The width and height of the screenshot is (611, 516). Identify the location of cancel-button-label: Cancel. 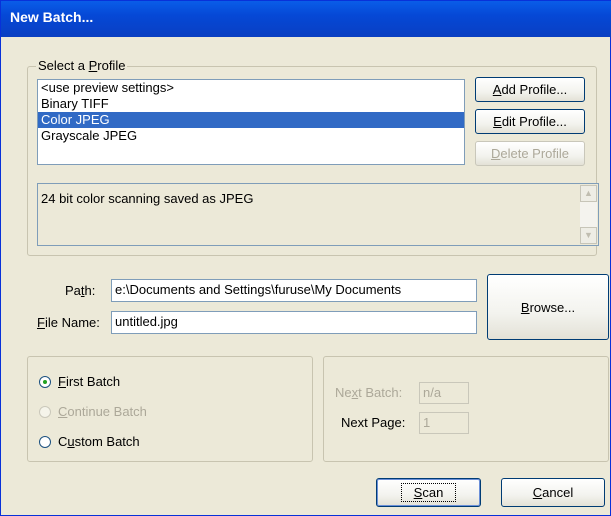
(553, 492).